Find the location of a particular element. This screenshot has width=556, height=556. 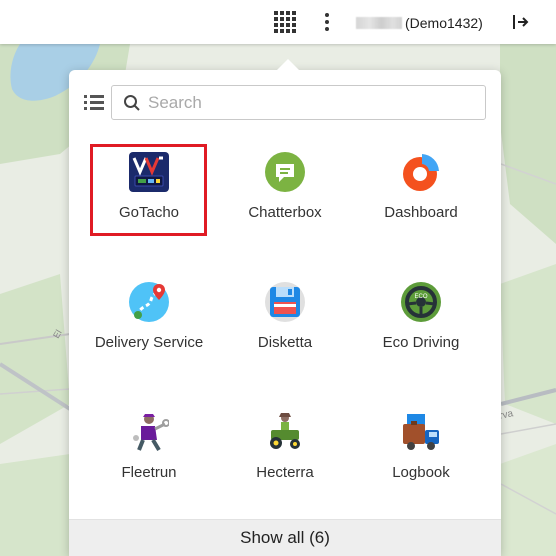

svg-text: ECO is located at coordinates (420, 297).